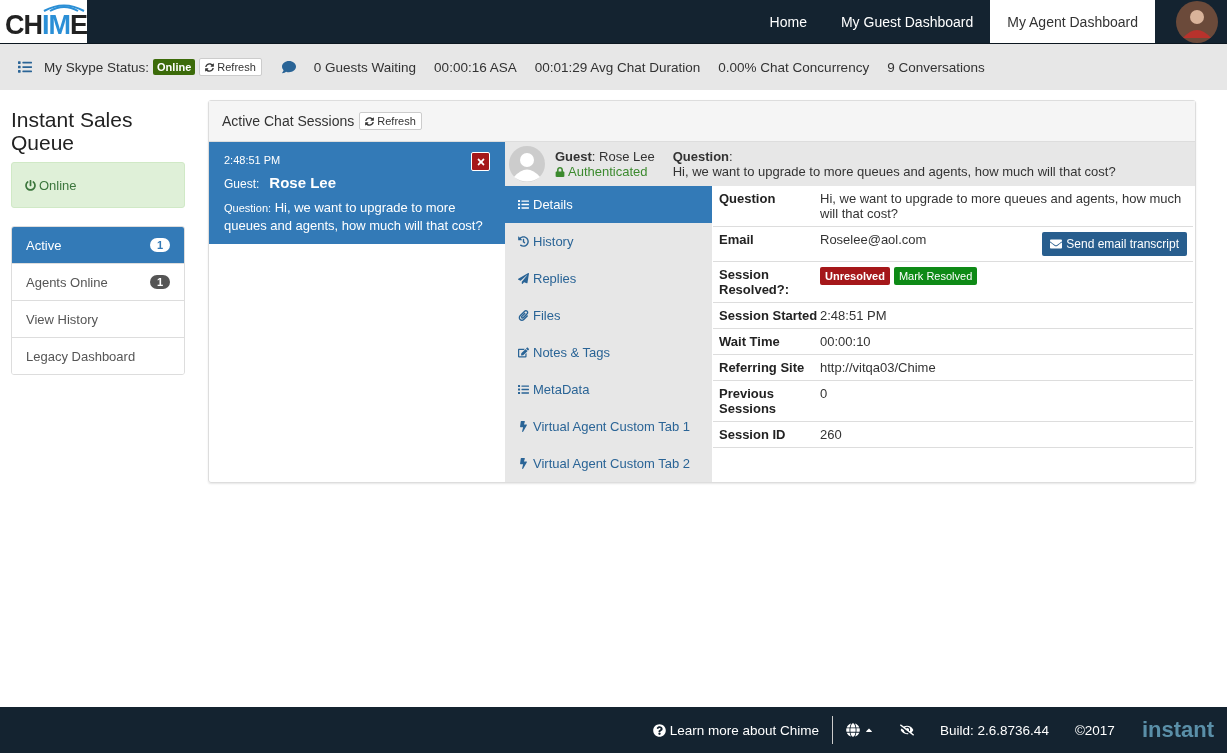 This screenshot has height=753, width=1227. What do you see at coordinates (25, 67) in the screenshot?
I see `menu-icon` at bounding box center [25, 67].